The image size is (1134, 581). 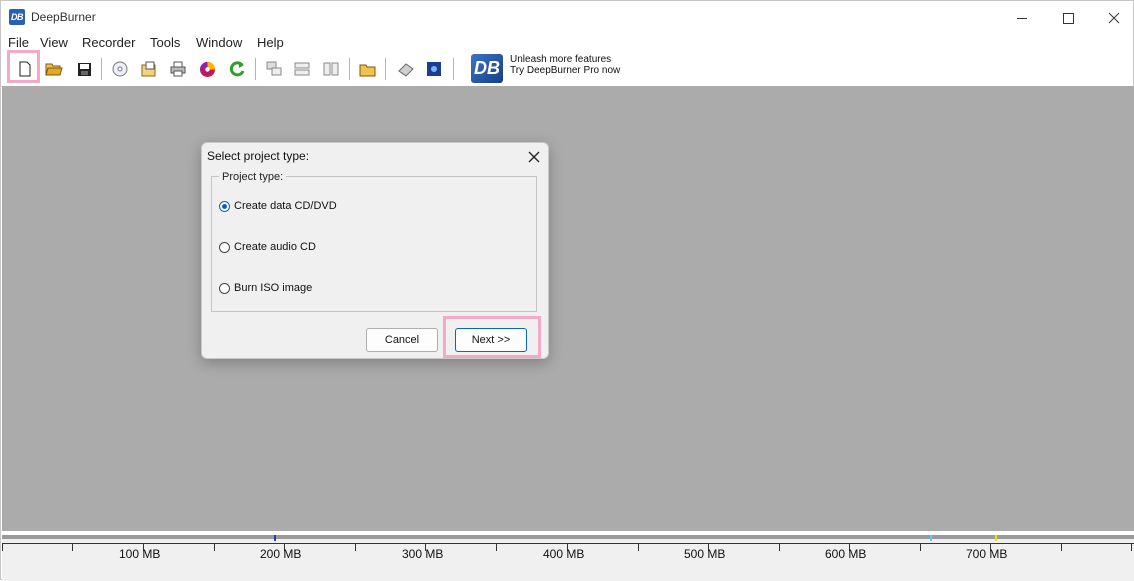 I want to click on open-button, so click(x=54, y=69).